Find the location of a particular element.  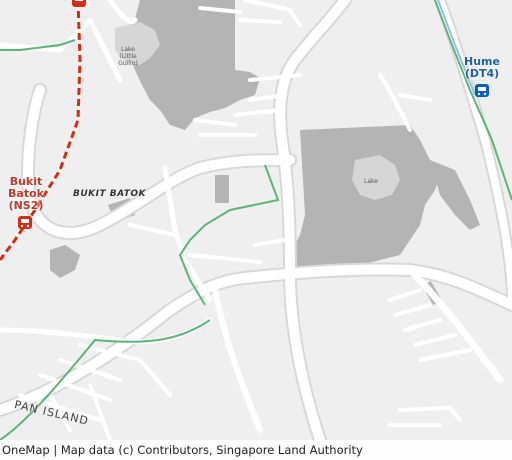

bukit-batok-area-label: BUKIT BATOK is located at coordinates (109, 194).